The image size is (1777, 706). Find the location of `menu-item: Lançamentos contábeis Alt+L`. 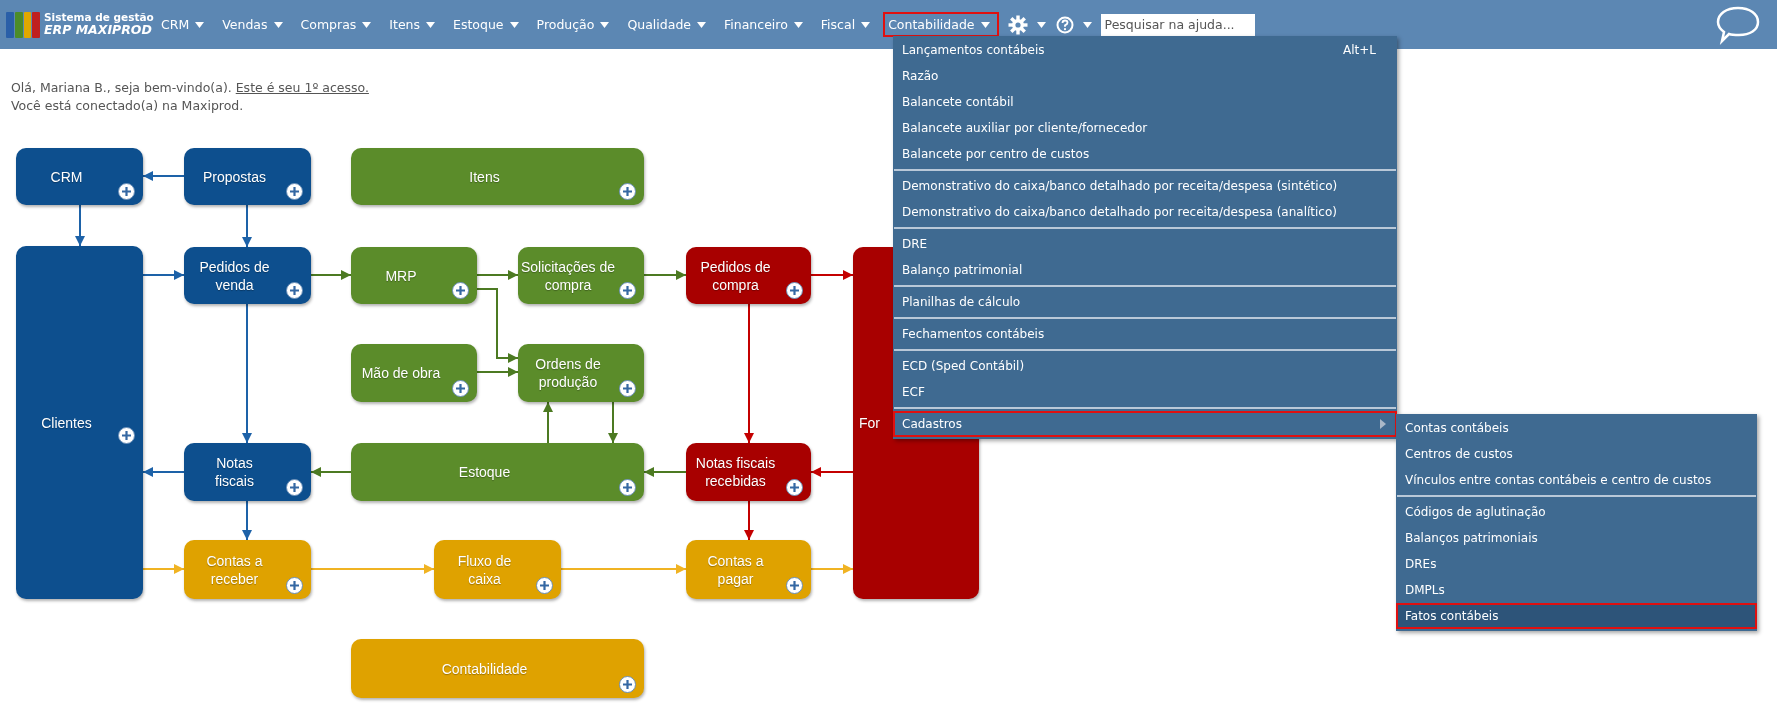

menu-item: Lançamentos contábeis Alt+L is located at coordinates (1145, 50).